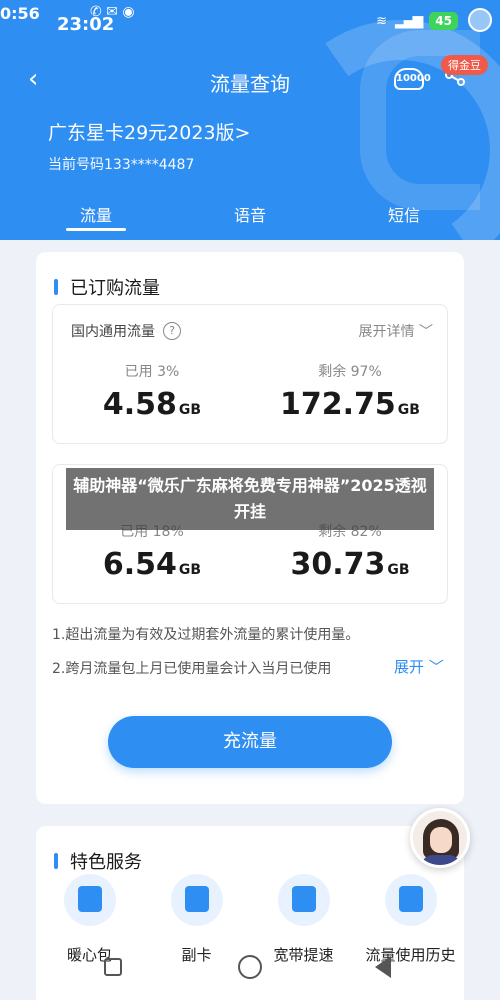 This screenshot has height=1000, width=500. What do you see at coordinates (112, 12) in the screenshot?
I see `notification-icons: ✆ ✉ ◉` at bounding box center [112, 12].